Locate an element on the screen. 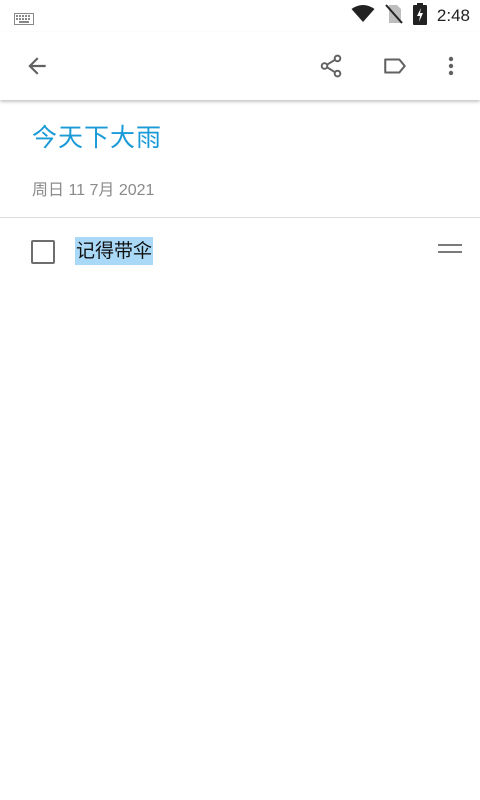  checklist-item-text: 记得带伞 is located at coordinates (114, 251).